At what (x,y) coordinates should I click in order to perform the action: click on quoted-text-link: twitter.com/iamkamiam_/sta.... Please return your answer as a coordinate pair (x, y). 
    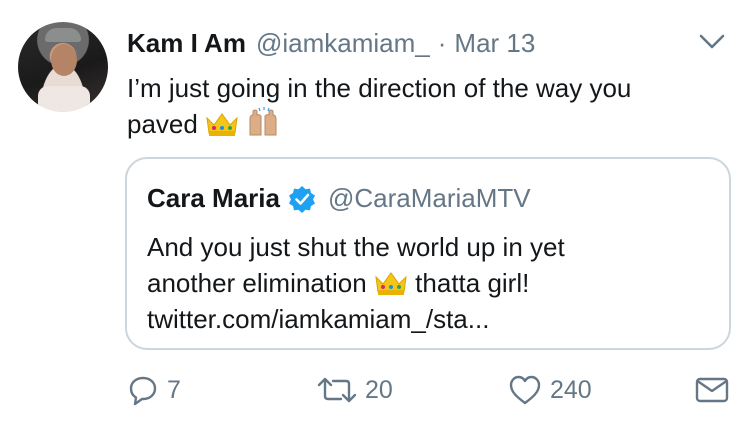
    Looking at the image, I should click on (427, 319).